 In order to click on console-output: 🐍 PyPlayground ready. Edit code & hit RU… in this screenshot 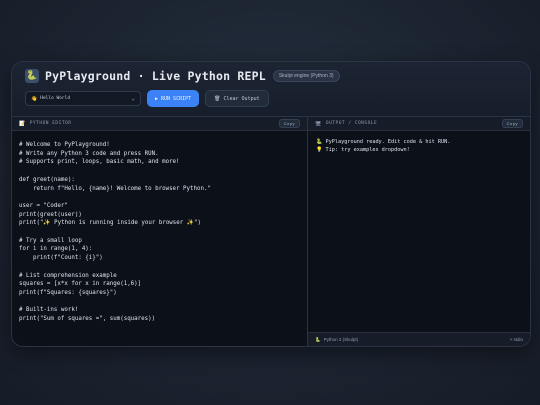, I will do `click(419, 146)`.